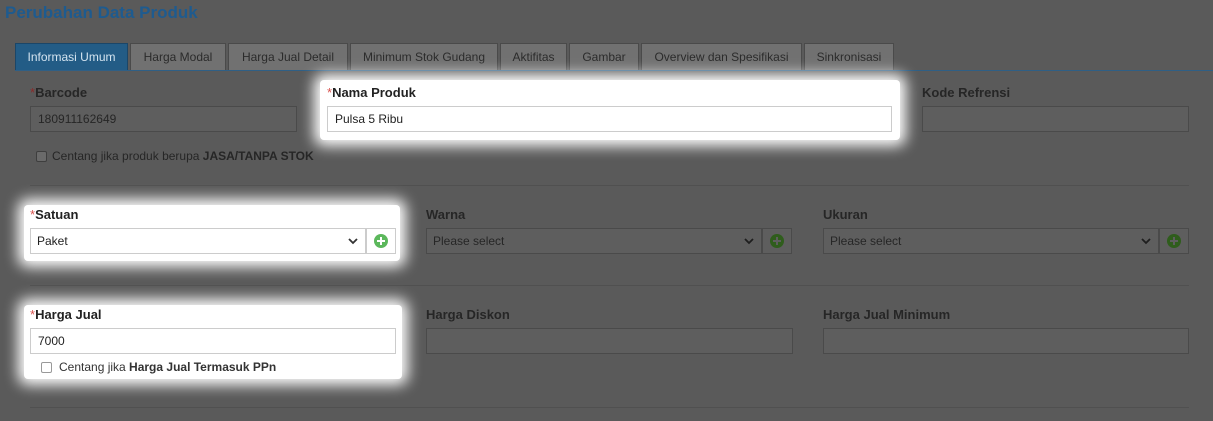  I want to click on highlight-satuan: *Satuan Paket, so click(212, 233).